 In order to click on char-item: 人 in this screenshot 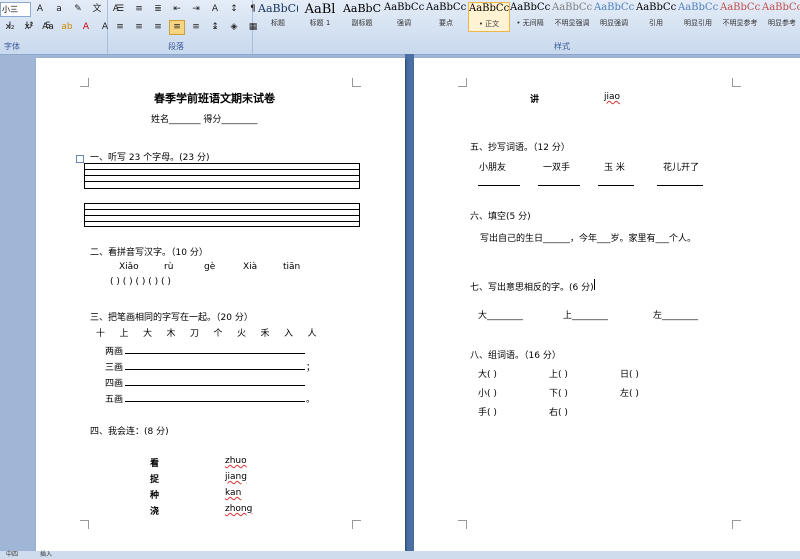, I will do `click(312, 334)`.